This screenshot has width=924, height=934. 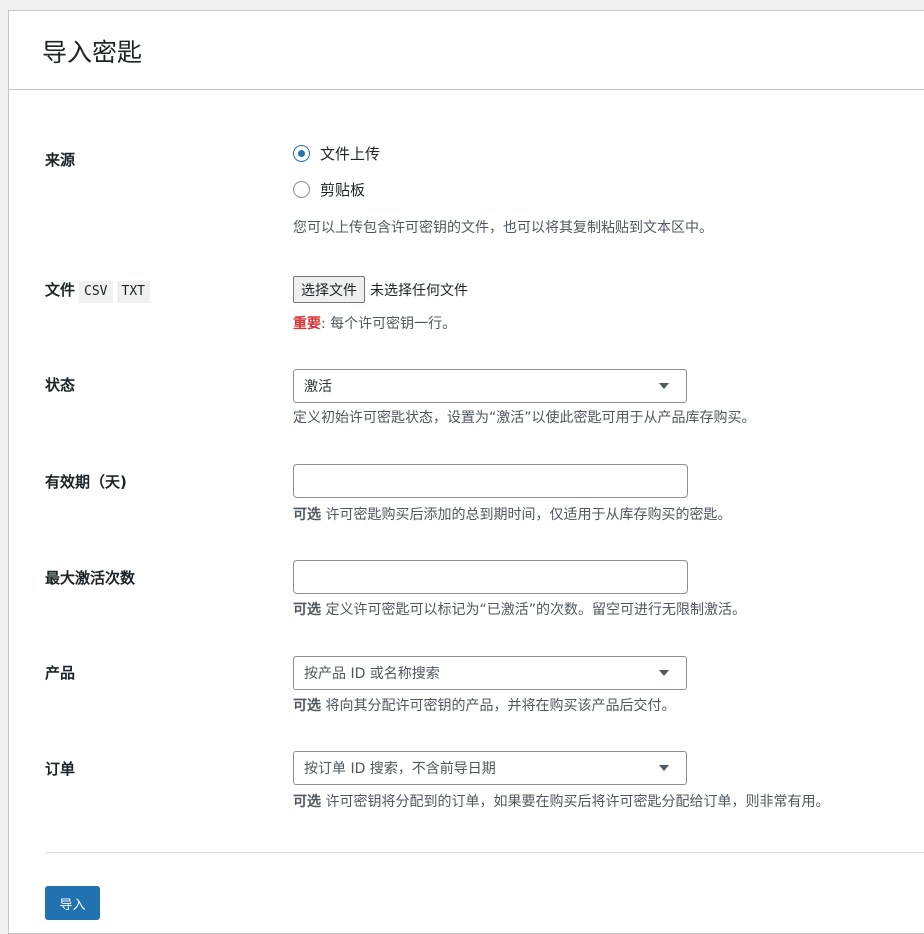 I want to click on product-label: 产品, so click(x=60, y=673).